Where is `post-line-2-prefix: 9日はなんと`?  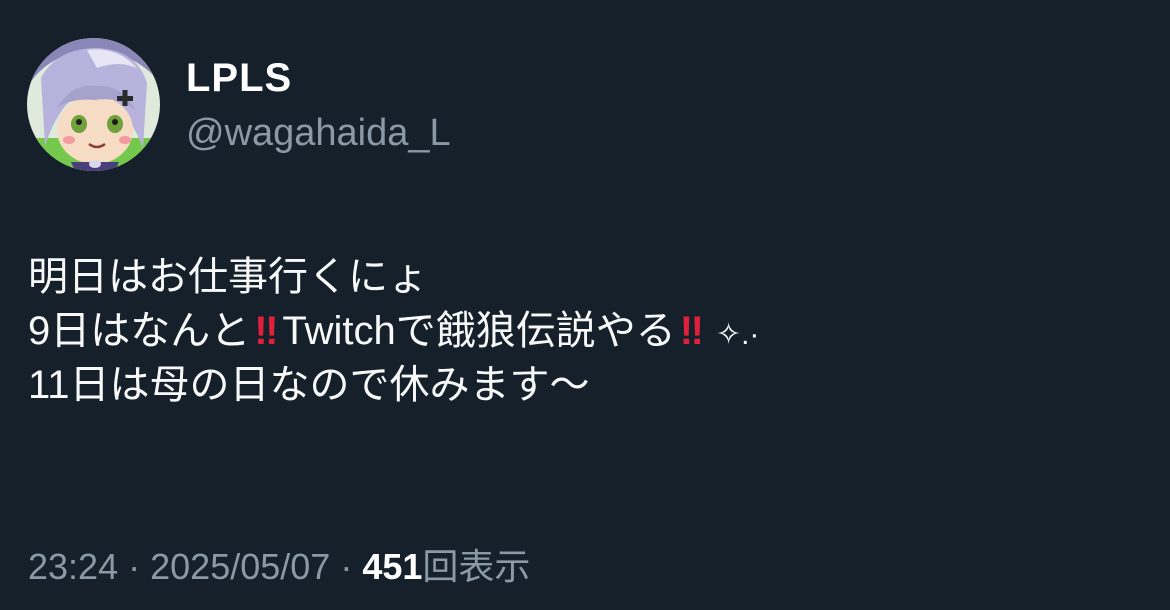 post-line-2-prefix: 9日はなんと is located at coordinates (139, 331).